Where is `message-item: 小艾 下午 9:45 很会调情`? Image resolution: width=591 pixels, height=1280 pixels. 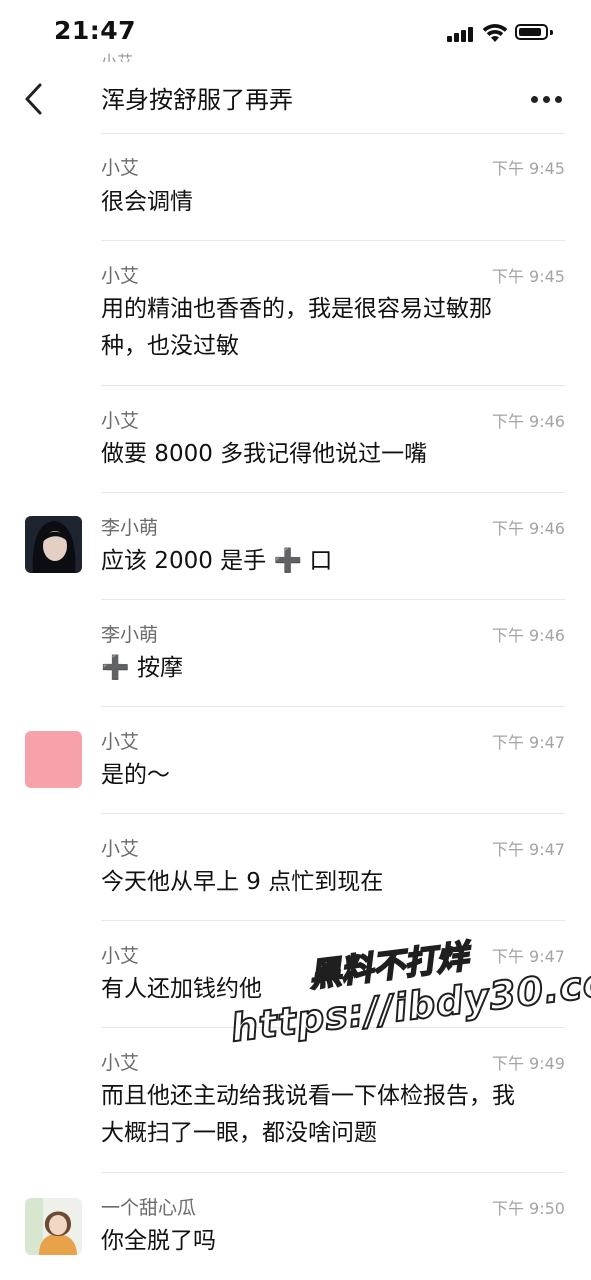 message-item: 小艾 下午 9:45 很会调情 is located at coordinates (295, 186).